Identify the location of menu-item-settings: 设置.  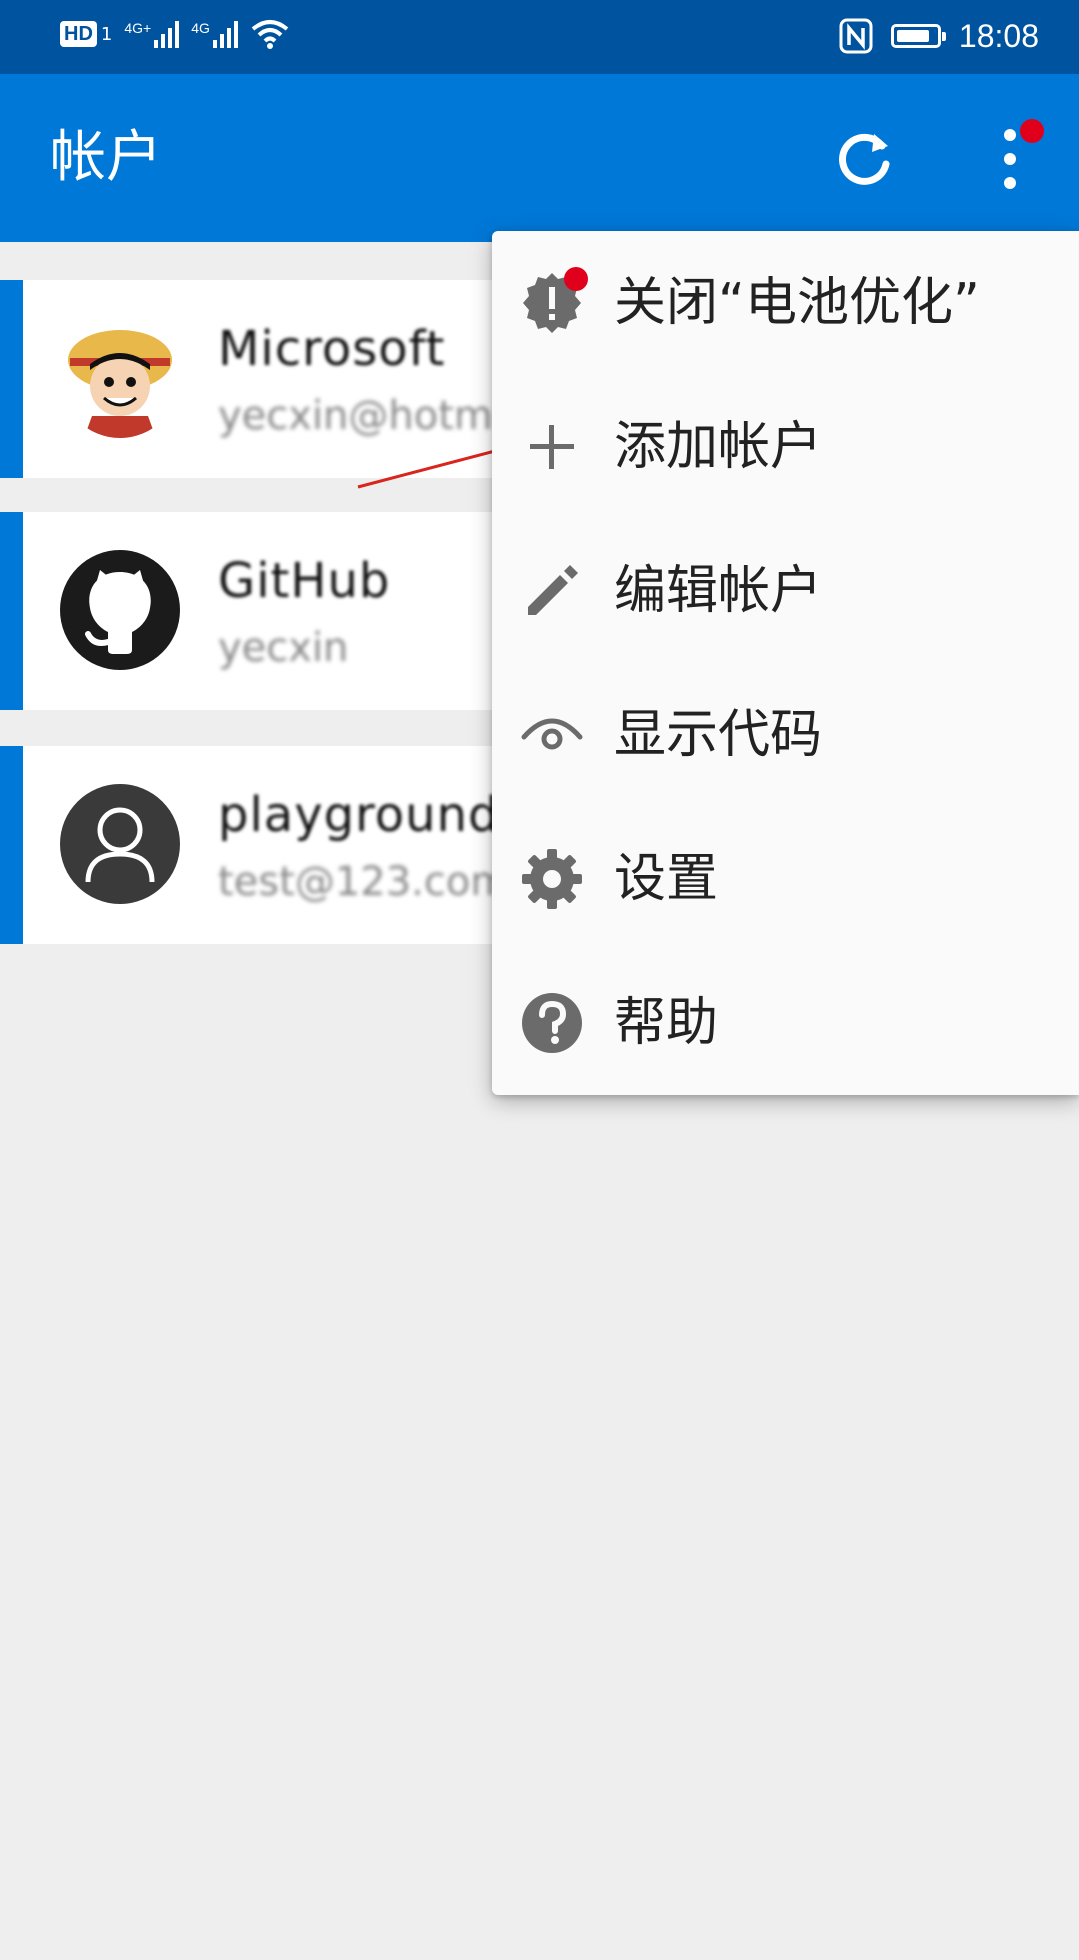
(785, 879).